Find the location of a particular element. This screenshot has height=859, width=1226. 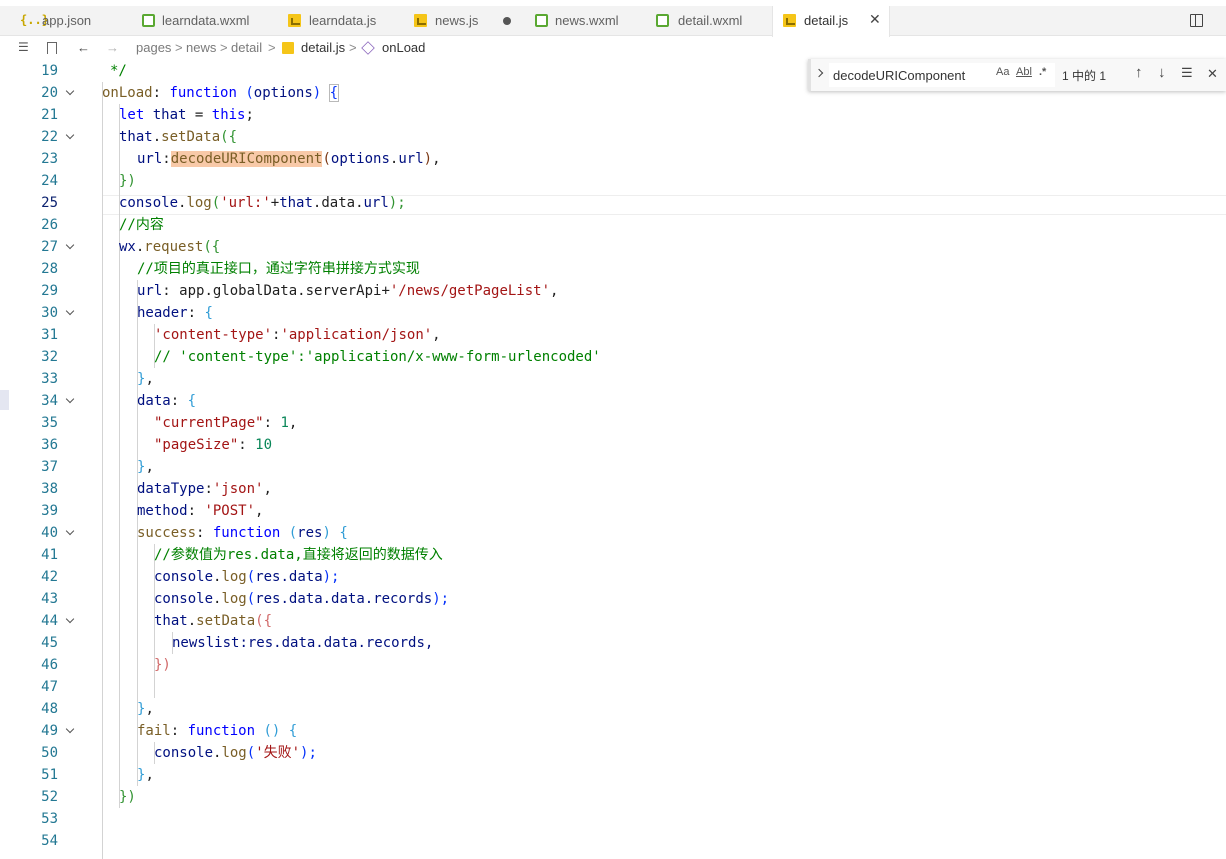

code-line: dataType:'json', is located at coordinates (204, 489).